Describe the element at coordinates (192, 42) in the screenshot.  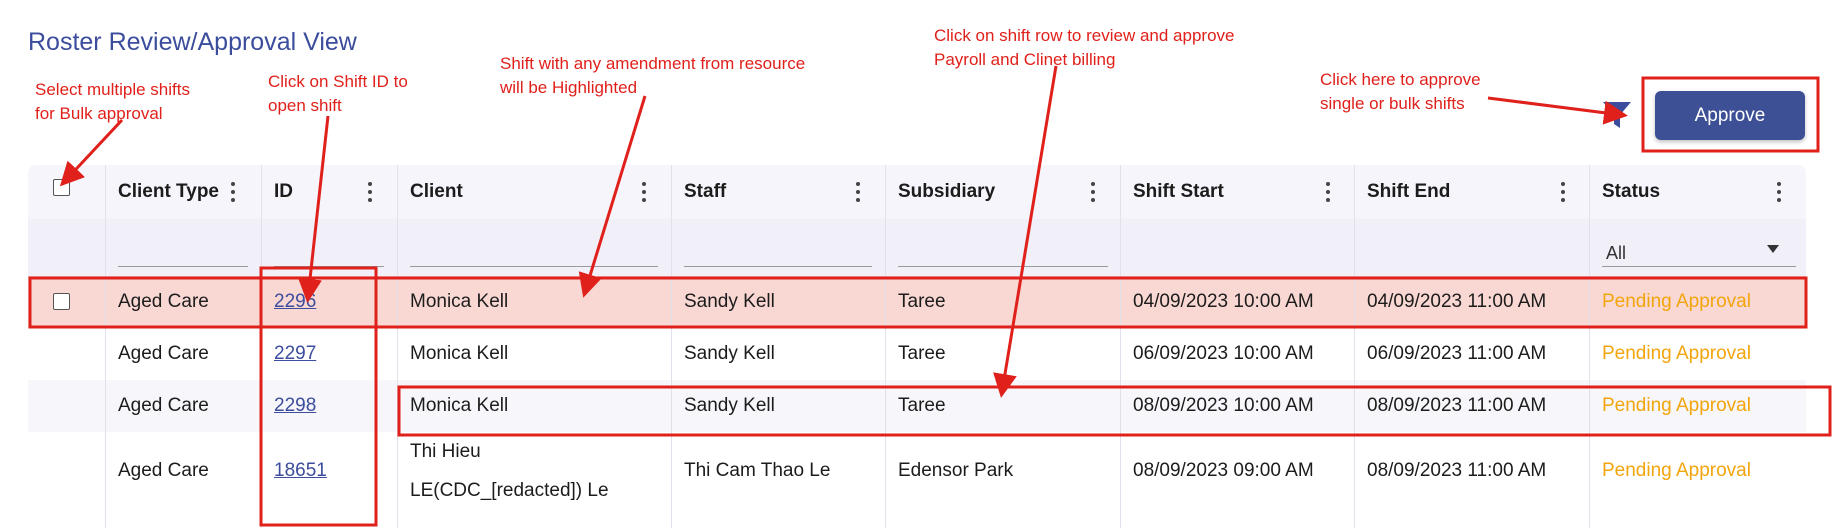
I see `page-title: Roster Review/Approval View` at that location.